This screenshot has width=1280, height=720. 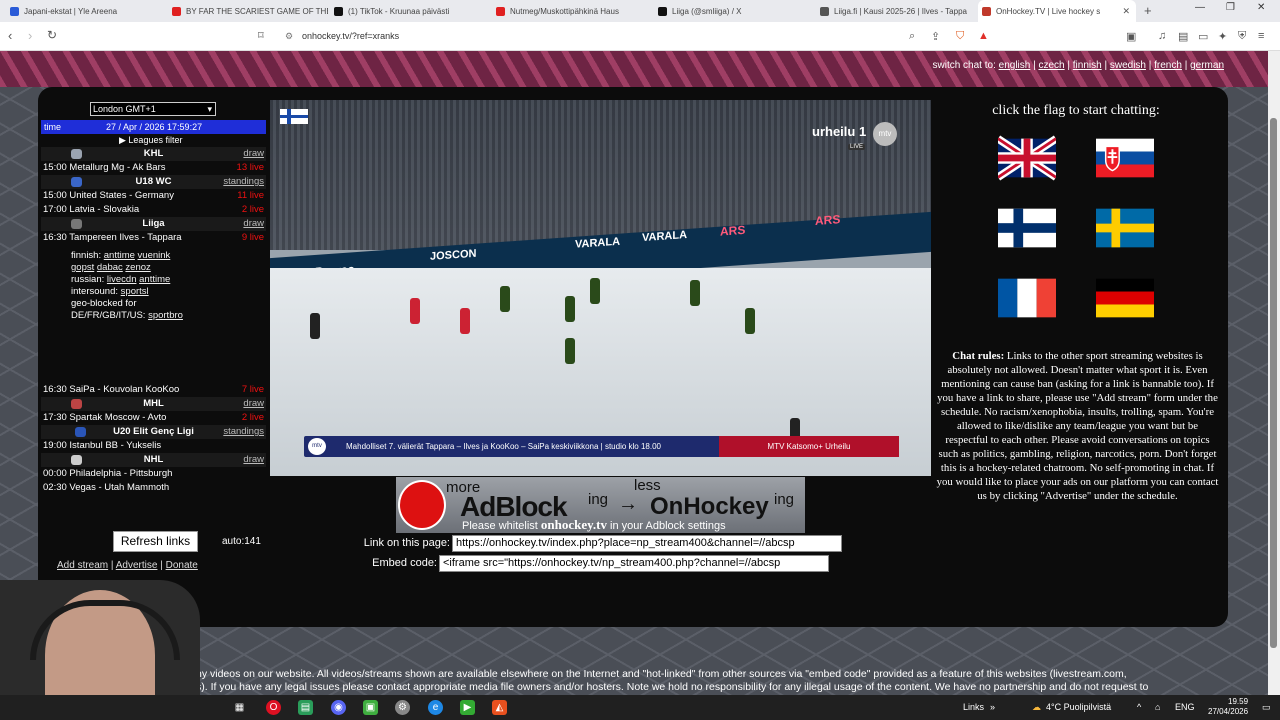 I want to click on leagues-filter: ▶ Leagues filter, so click(x=150, y=140).